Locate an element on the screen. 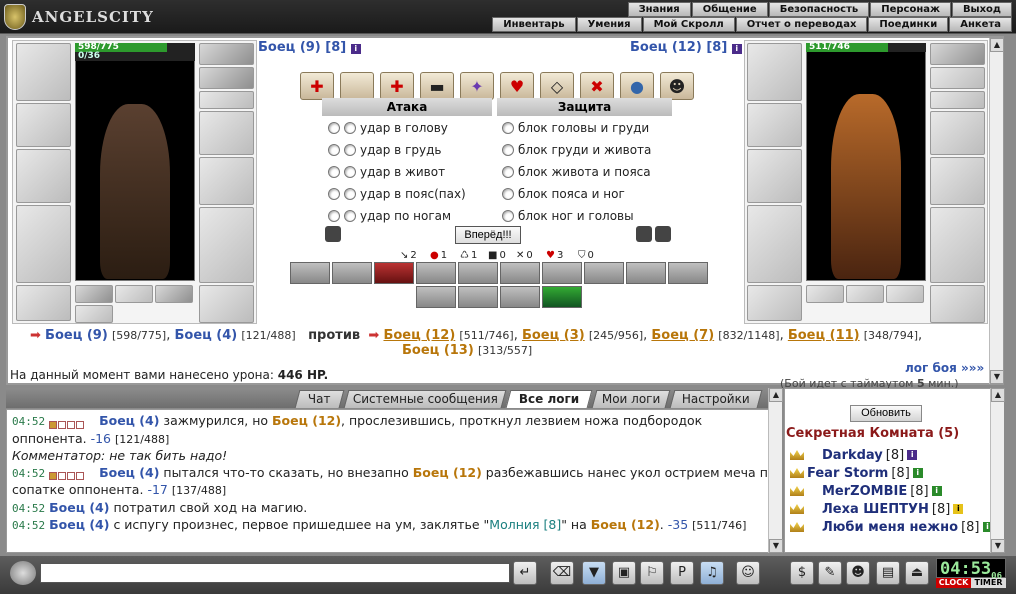  menu-skills: Умения is located at coordinates (609, 24).